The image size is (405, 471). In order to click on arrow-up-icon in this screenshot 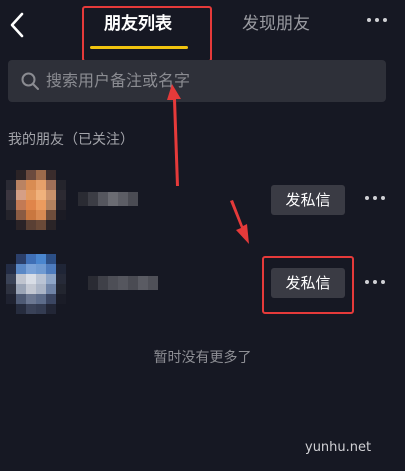, I will do `click(174, 135)`.